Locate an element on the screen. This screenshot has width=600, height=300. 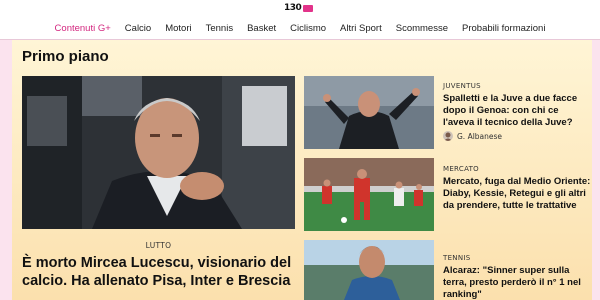
logo-badge-icon is located at coordinates (308, 8).